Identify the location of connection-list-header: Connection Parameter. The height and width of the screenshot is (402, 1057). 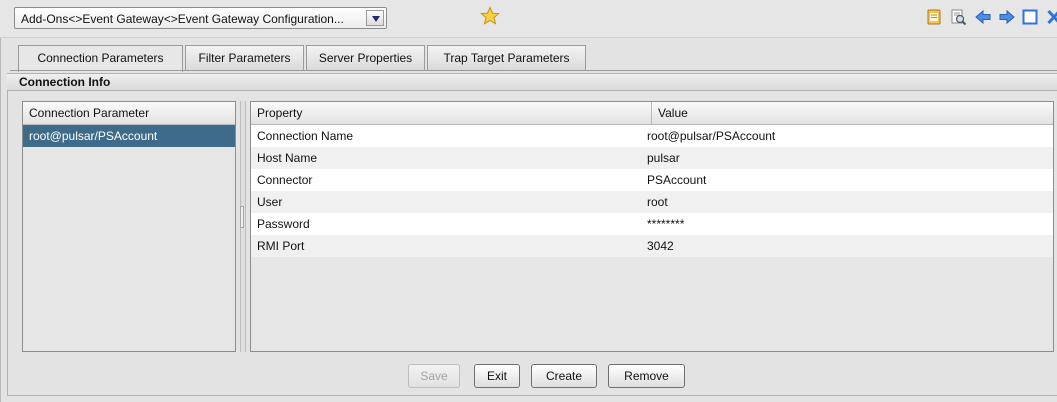
(129, 113).